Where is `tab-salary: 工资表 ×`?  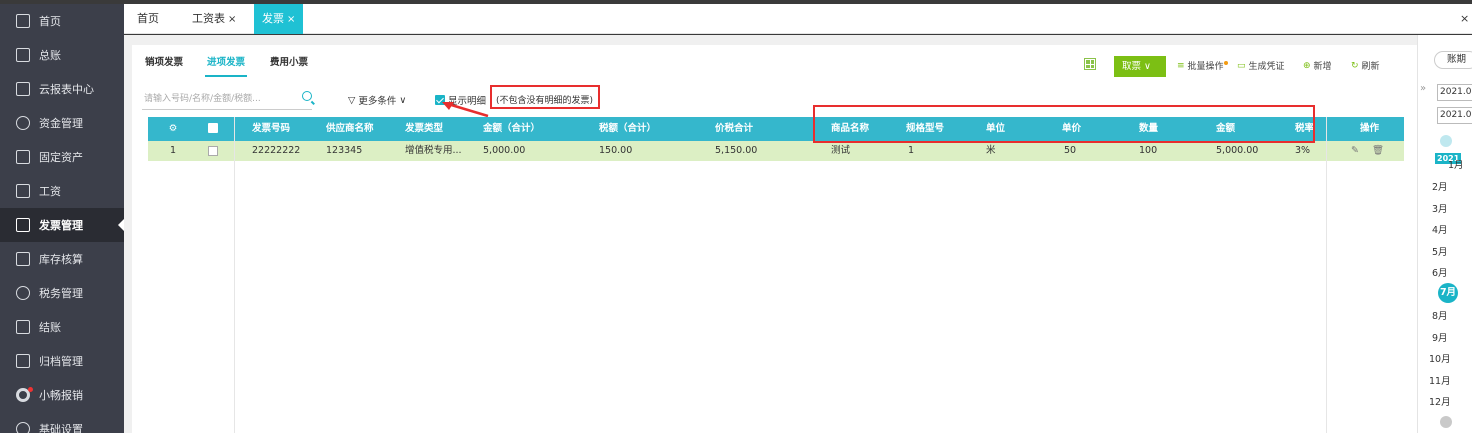 tab-salary: 工资表 × is located at coordinates (214, 19).